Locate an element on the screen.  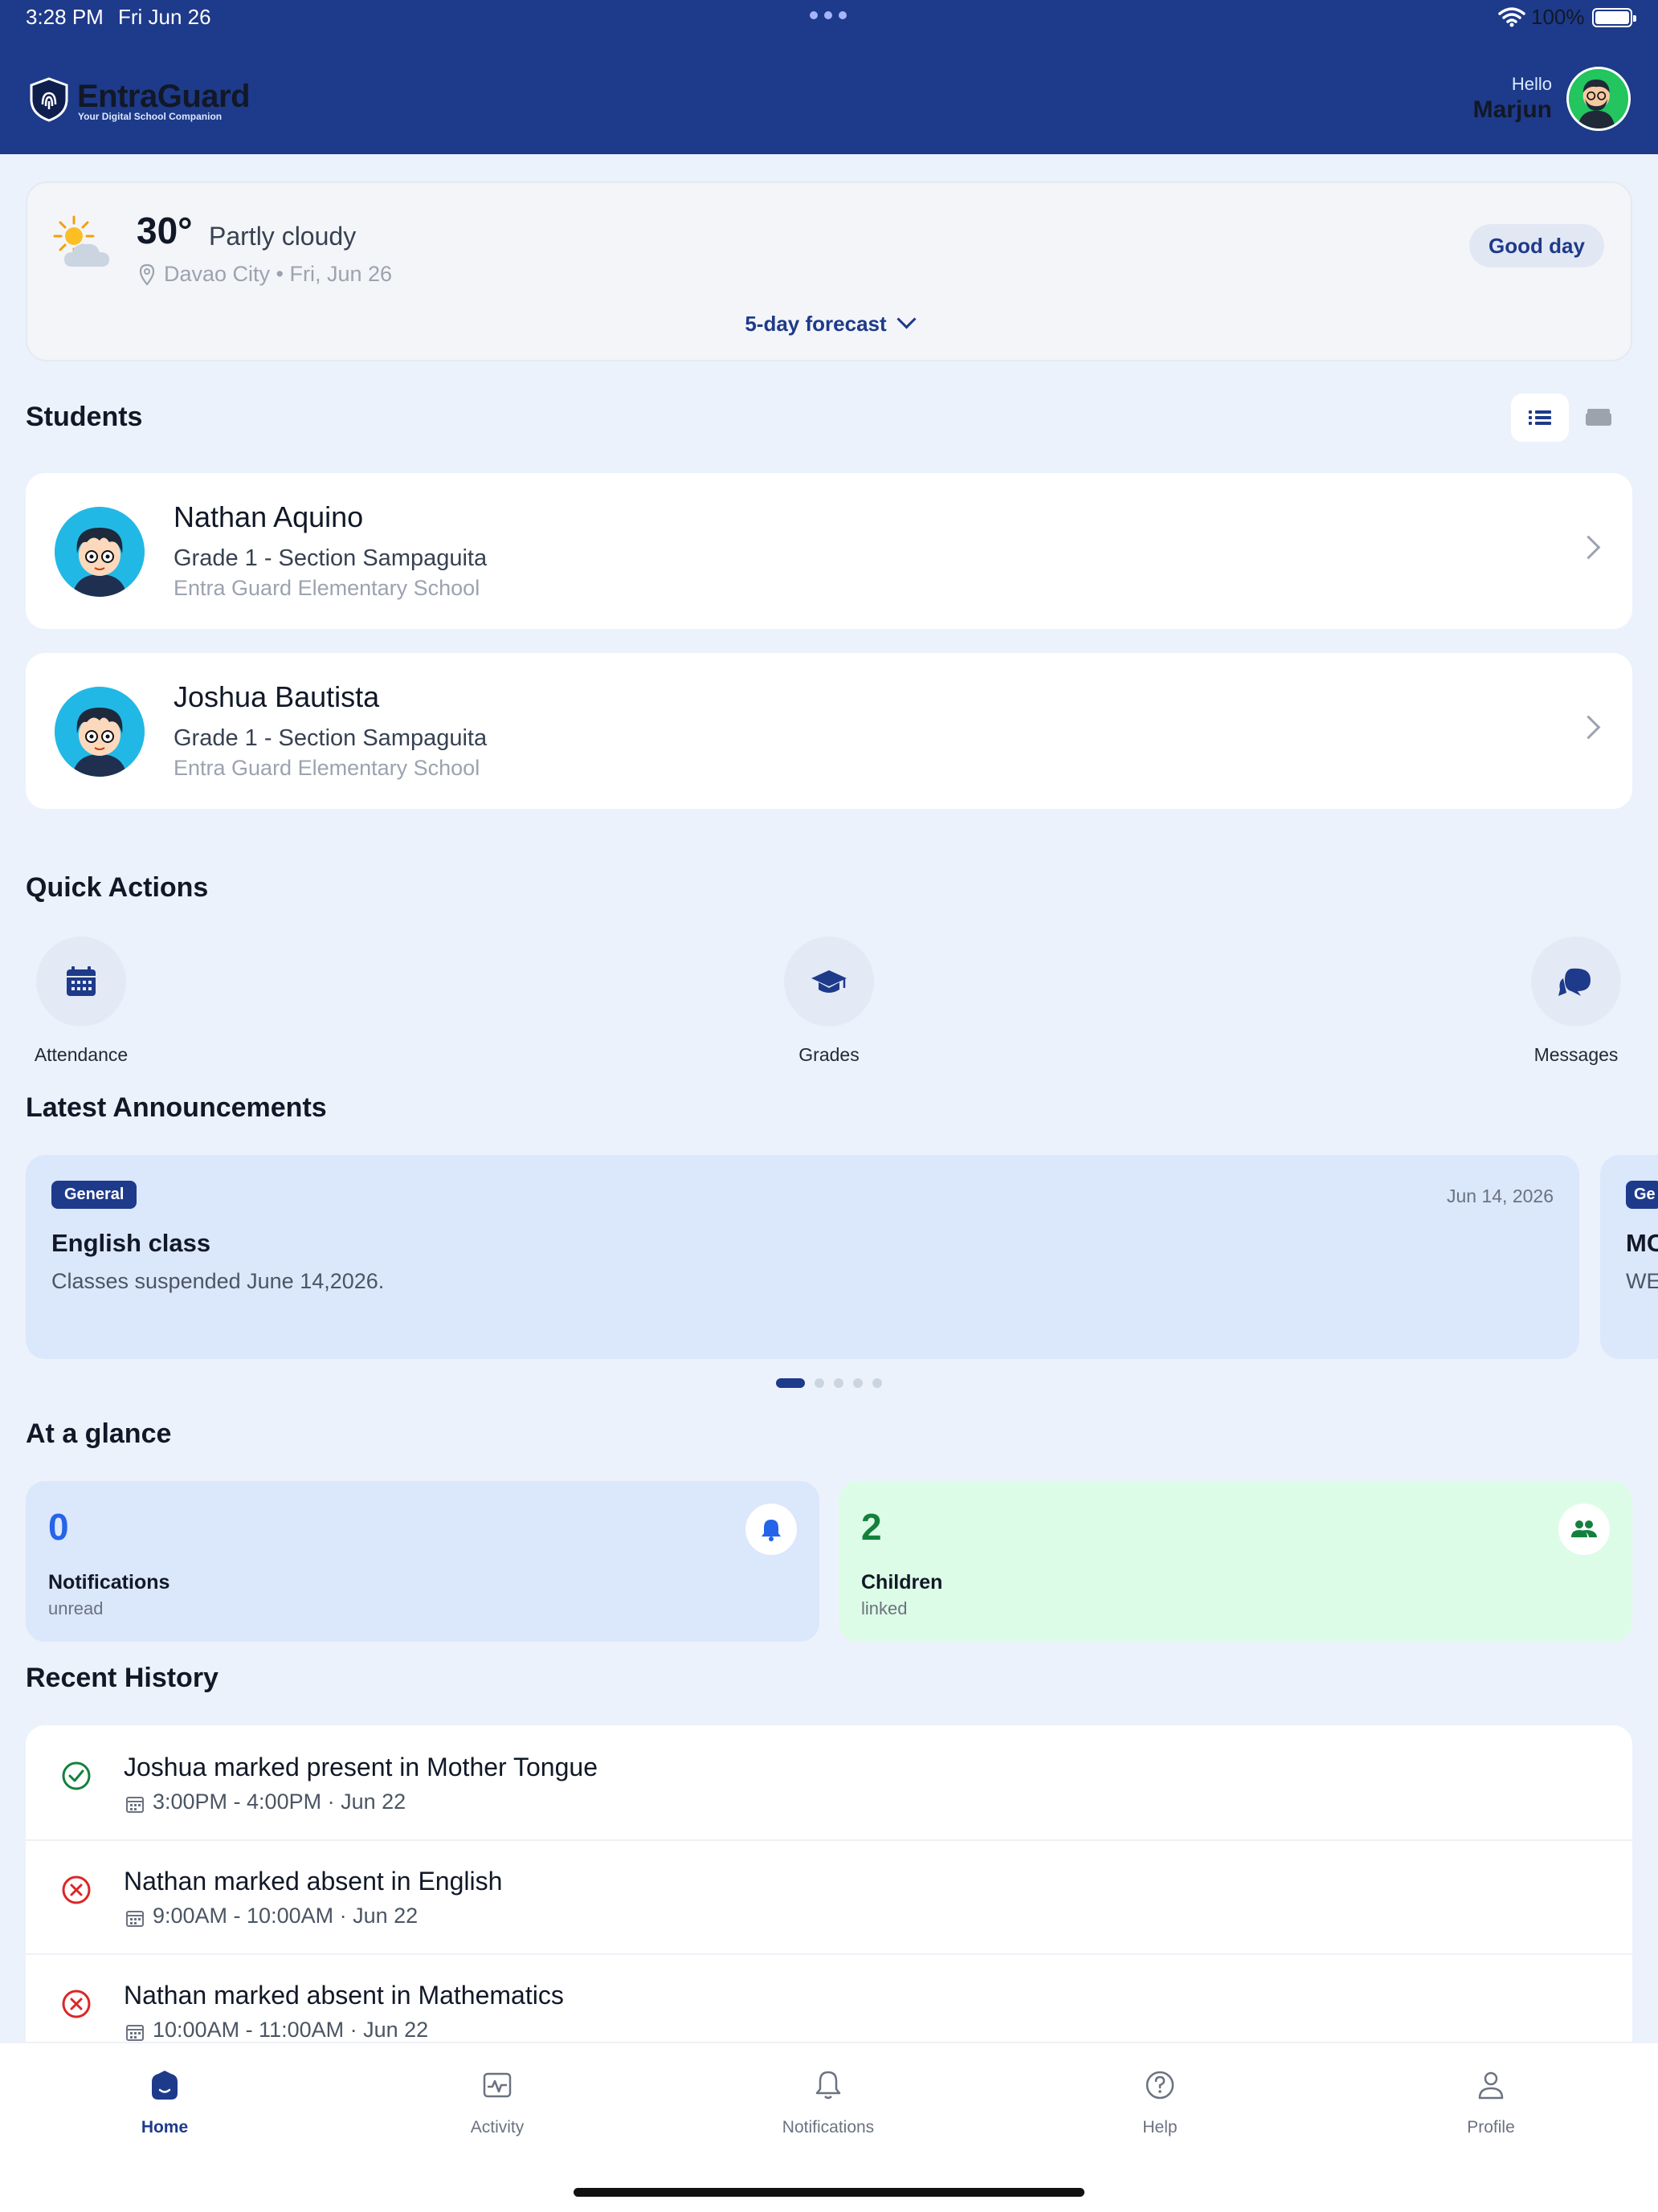
announcement-category-badge: General is located at coordinates (94, 1195).